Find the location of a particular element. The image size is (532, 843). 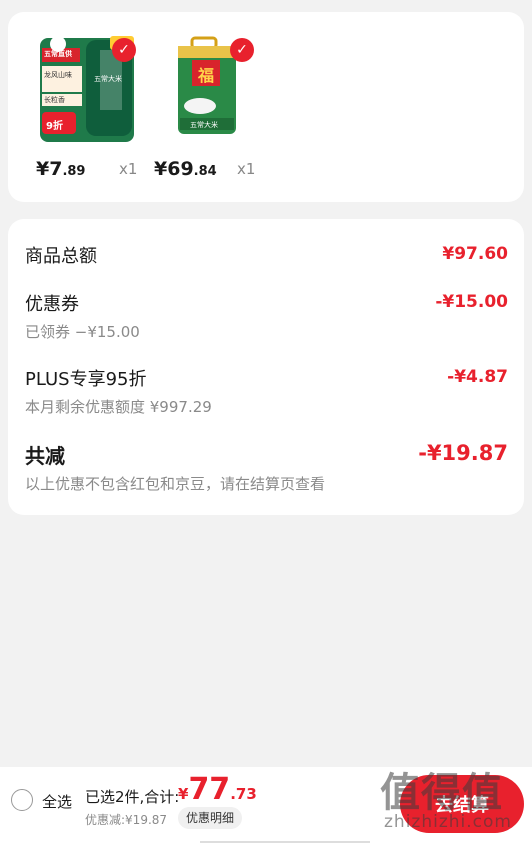

product-image-text: 龙风山味 is located at coordinates (58, 75).